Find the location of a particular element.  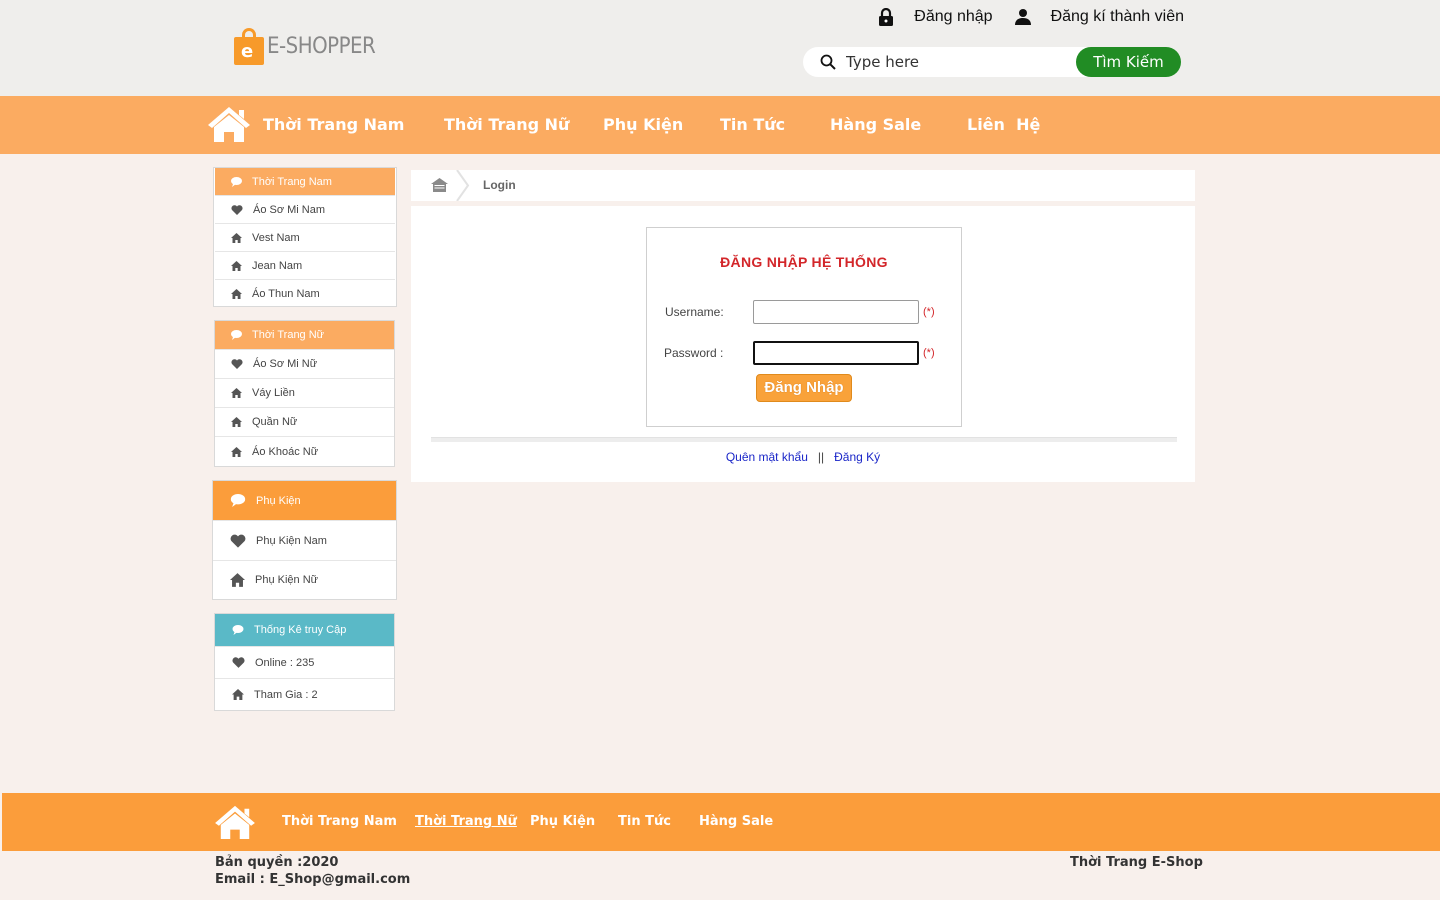

sidebar-accessories: Phụ Kiện Phụ Kiện Nam Phụ Kiện Nữ is located at coordinates (304, 540).